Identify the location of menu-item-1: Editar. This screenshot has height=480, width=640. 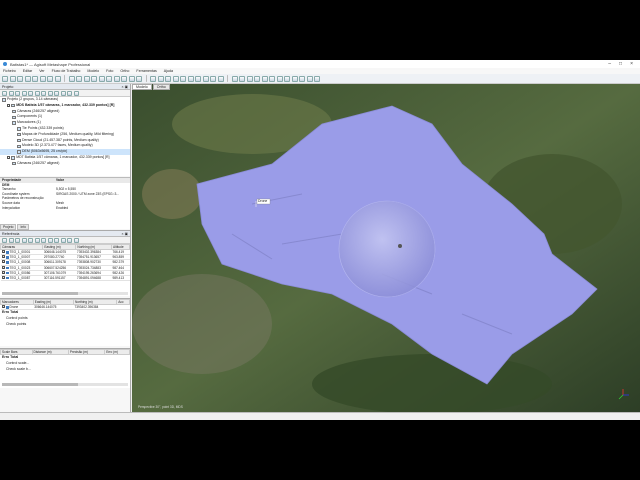
(27, 71).